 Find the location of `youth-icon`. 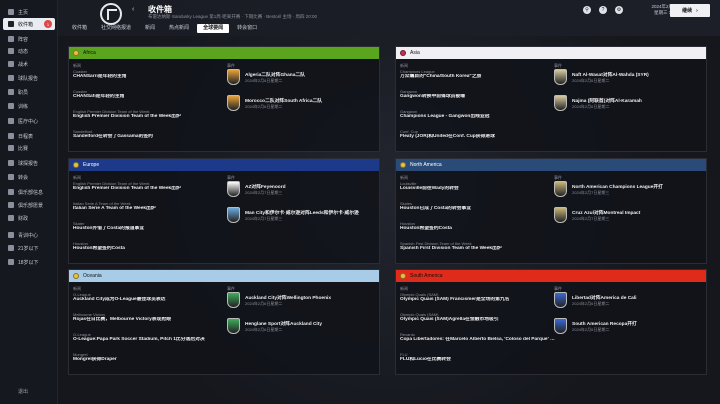

youth-icon is located at coordinates (11, 235).